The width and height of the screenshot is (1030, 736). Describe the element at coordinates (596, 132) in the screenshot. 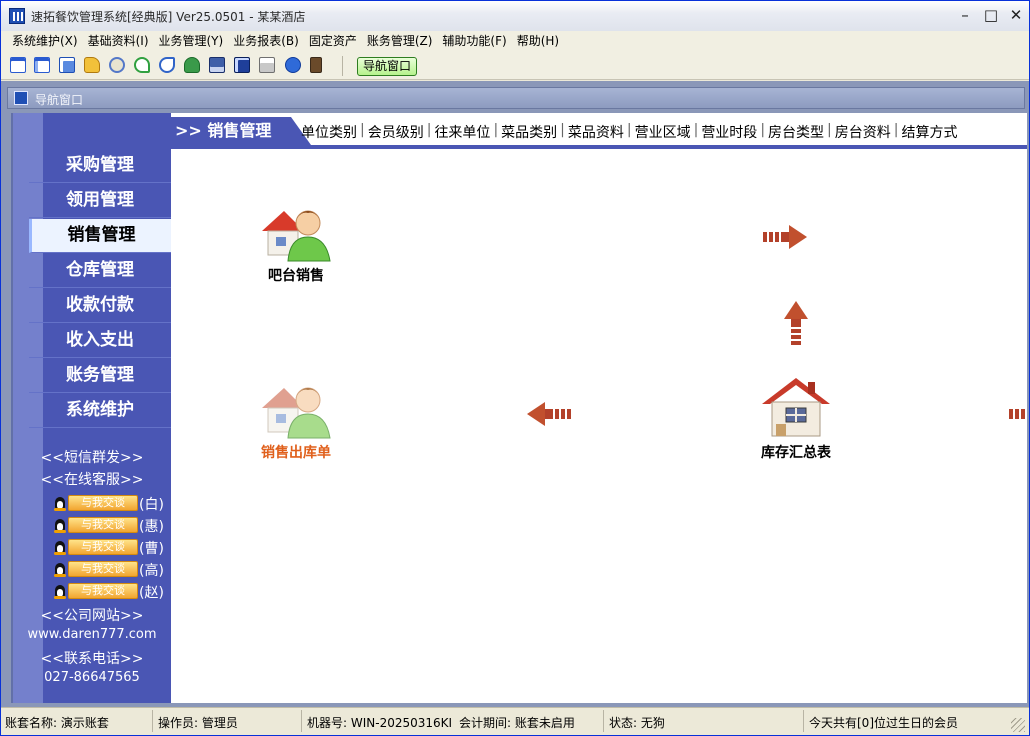

I see `quick-link-dish-data: 菜品资料` at that location.